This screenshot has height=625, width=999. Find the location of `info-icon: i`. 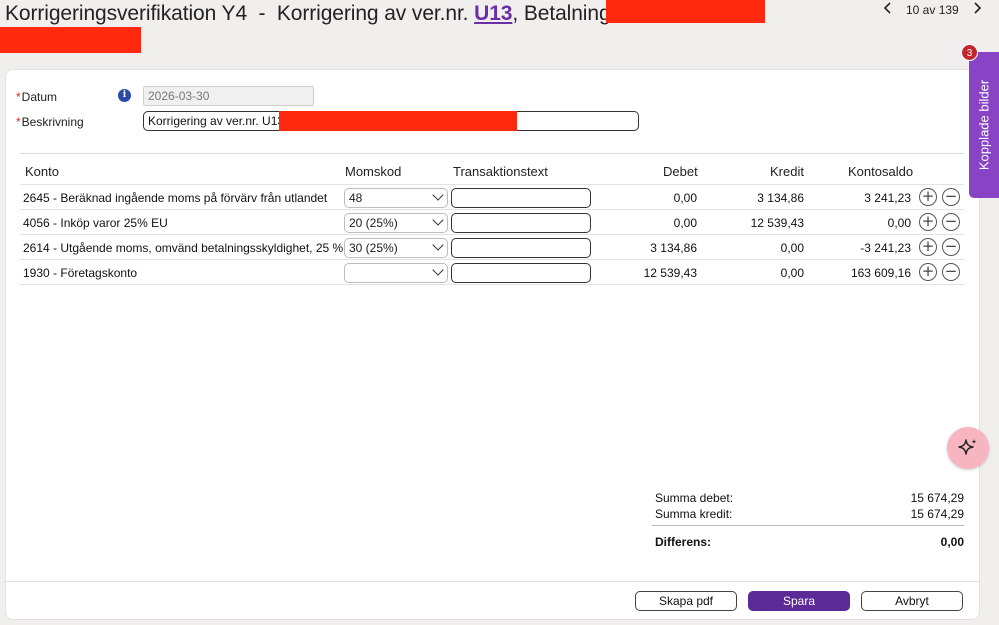

info-icon: i is located at coordinates (124, 95).